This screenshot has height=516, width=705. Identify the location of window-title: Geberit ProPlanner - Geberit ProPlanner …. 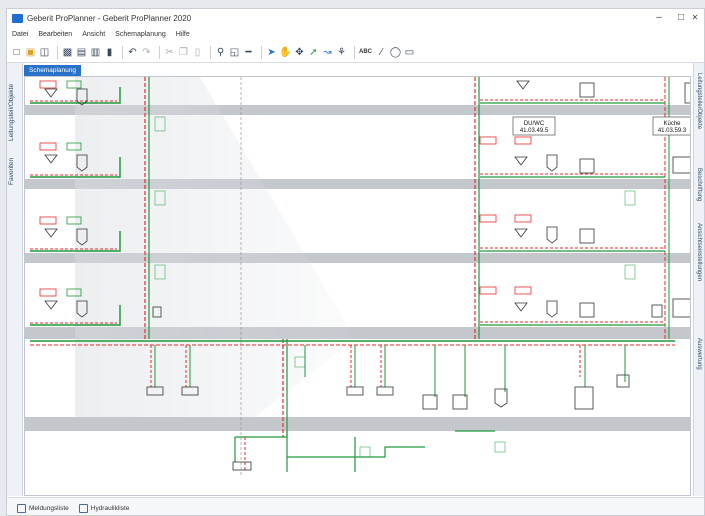
(109, 18).